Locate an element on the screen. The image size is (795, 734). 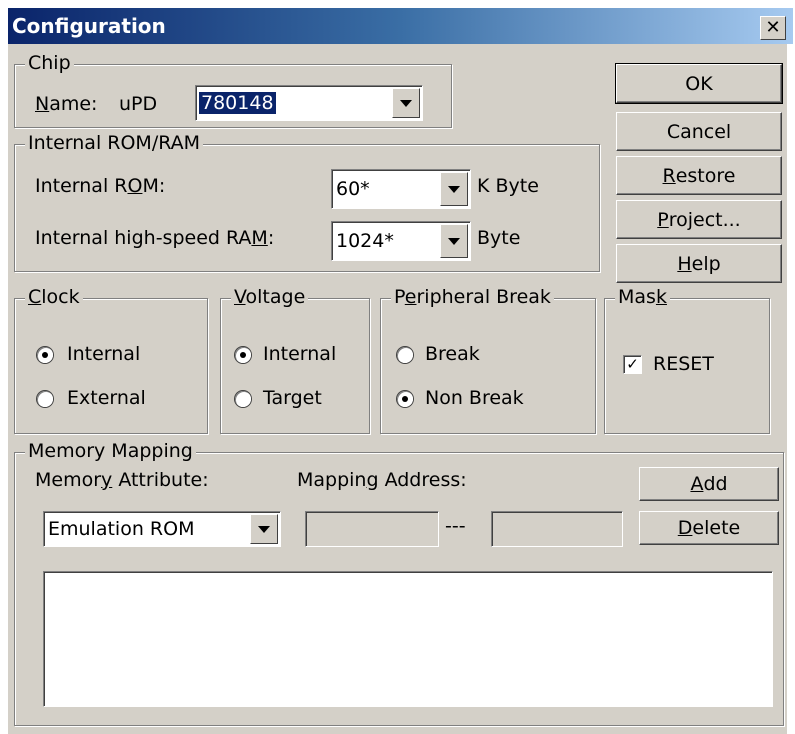
voltage-target-label: Target is located at coordinates (292, 398).